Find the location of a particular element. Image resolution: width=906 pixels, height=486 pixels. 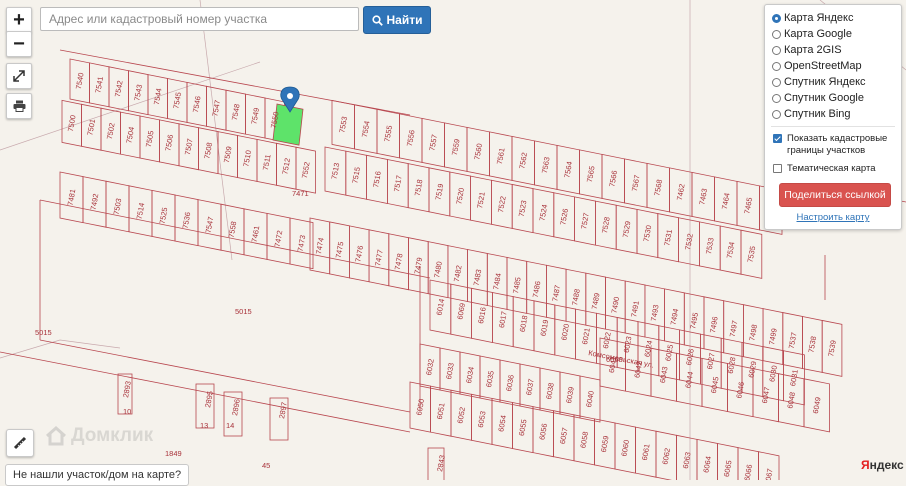

house-icon is located at coordinates (56, 436).